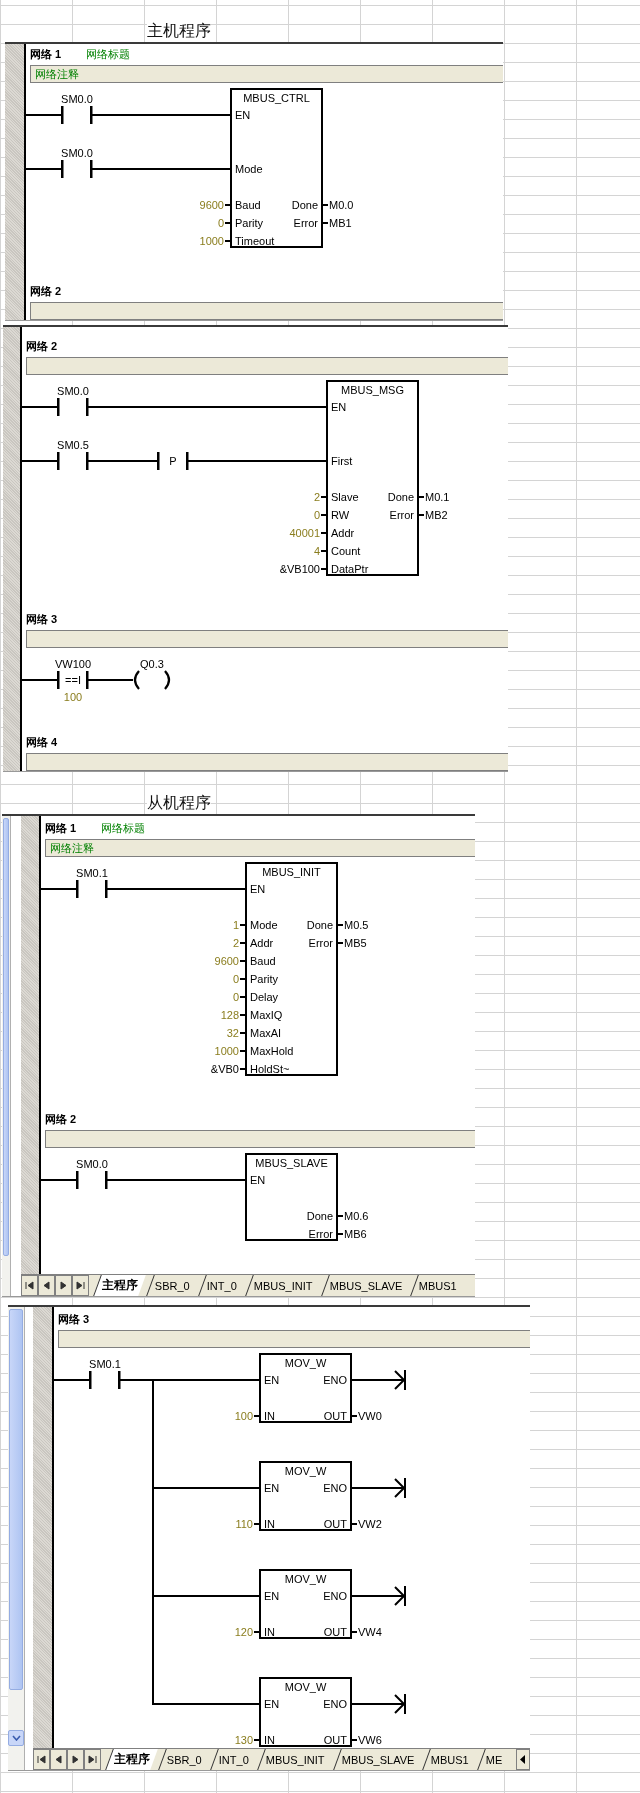 This screenshot has width=640, height=1793. I want to click on output-address: VW4, so click(370, 1632).